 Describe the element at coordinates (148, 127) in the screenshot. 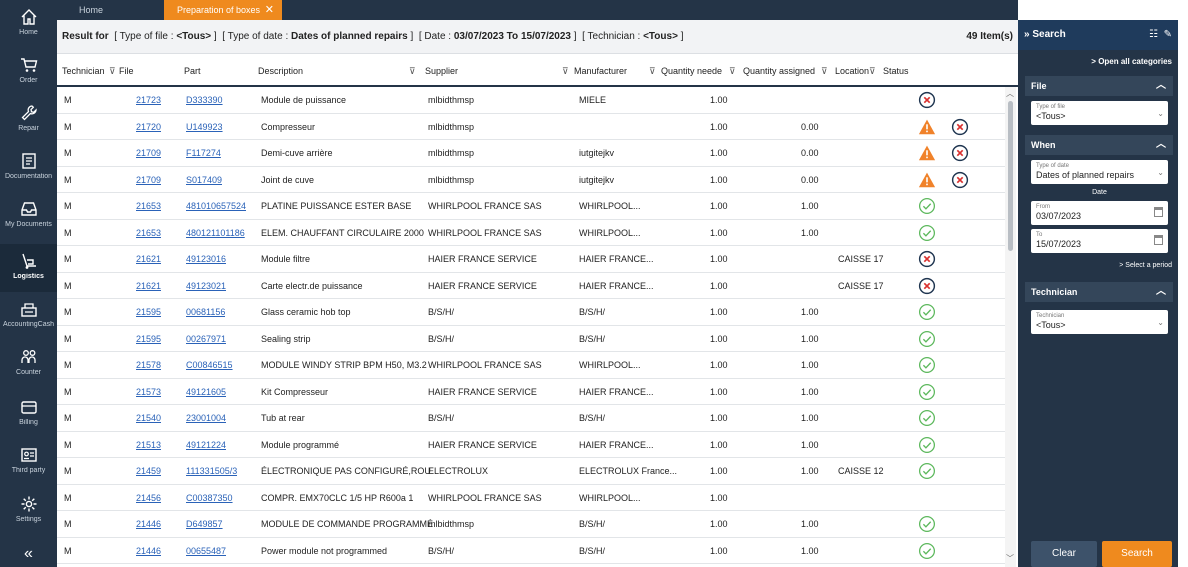

I see `cell-file: 21720` at that location.